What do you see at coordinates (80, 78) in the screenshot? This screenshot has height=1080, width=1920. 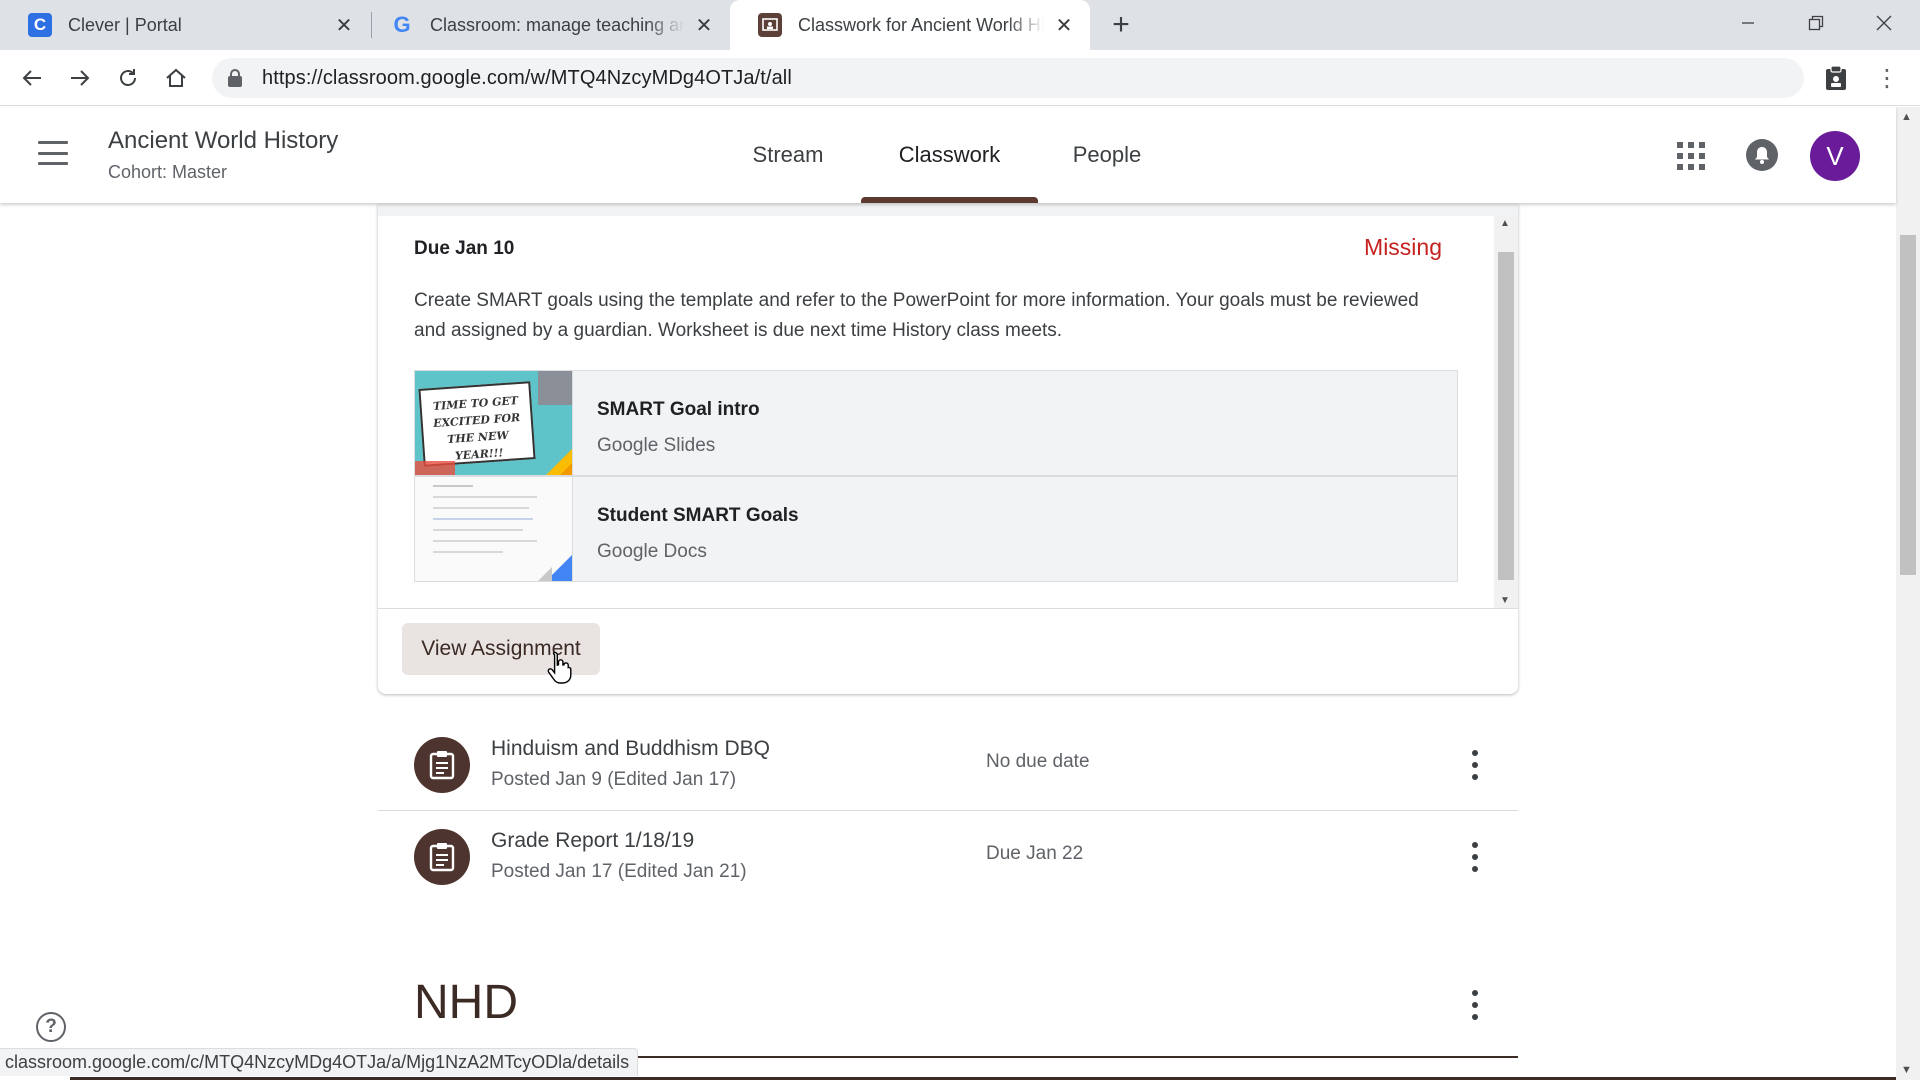 I see `forward-arrow-icon` at bounding box center [80, 78].